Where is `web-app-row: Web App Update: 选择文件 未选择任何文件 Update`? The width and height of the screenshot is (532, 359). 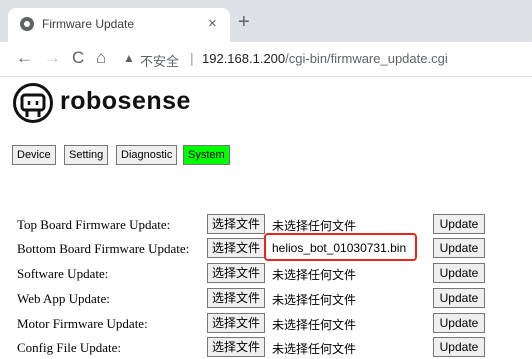
web-app-row: Web App Update: 选择文件 未选择任何文件 Update is located at coordinates (266, 299).